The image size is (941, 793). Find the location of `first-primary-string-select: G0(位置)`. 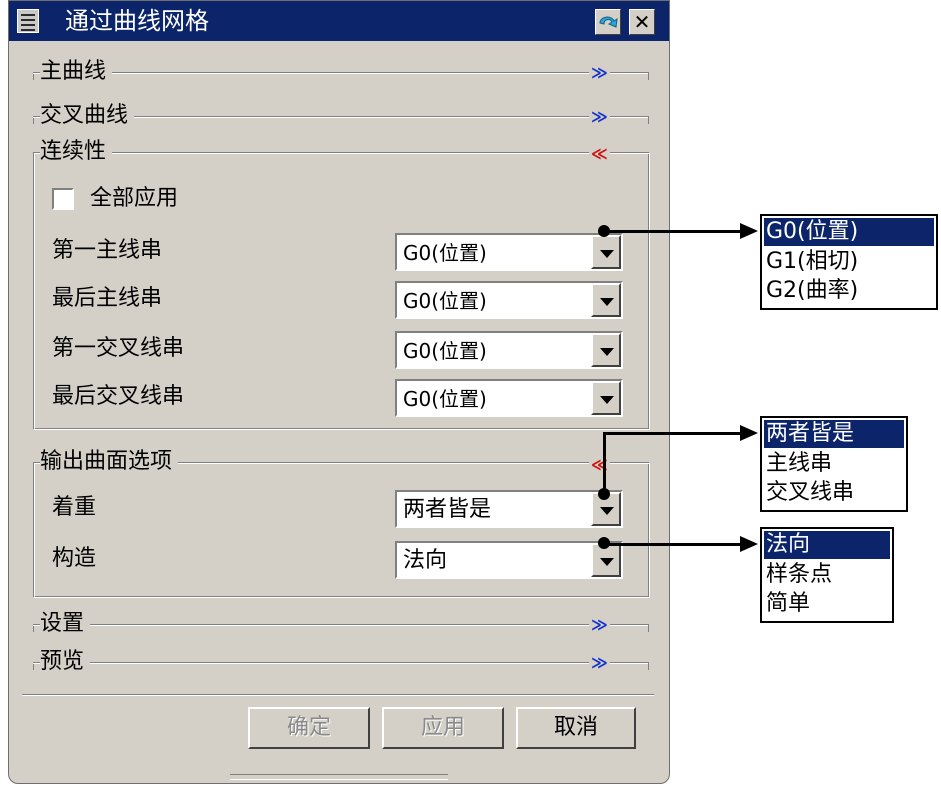

first-primary-string-select: G0(位置) is located at coordinates (509, 252).